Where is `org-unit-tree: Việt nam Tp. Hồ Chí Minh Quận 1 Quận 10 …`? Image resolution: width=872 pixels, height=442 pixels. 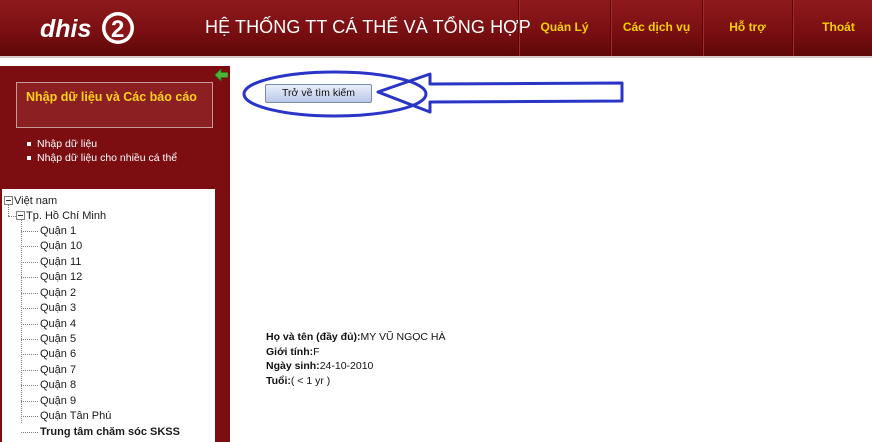 org-unit-tree: Việt nam Tp. Hồ Chí Minh Quận 1 Quận 10 … is located at coordinates (108, 315).